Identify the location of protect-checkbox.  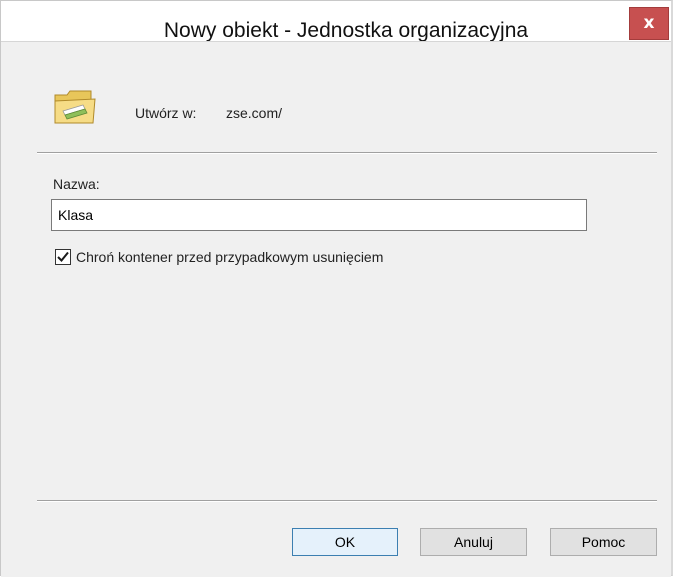
(63, 257).